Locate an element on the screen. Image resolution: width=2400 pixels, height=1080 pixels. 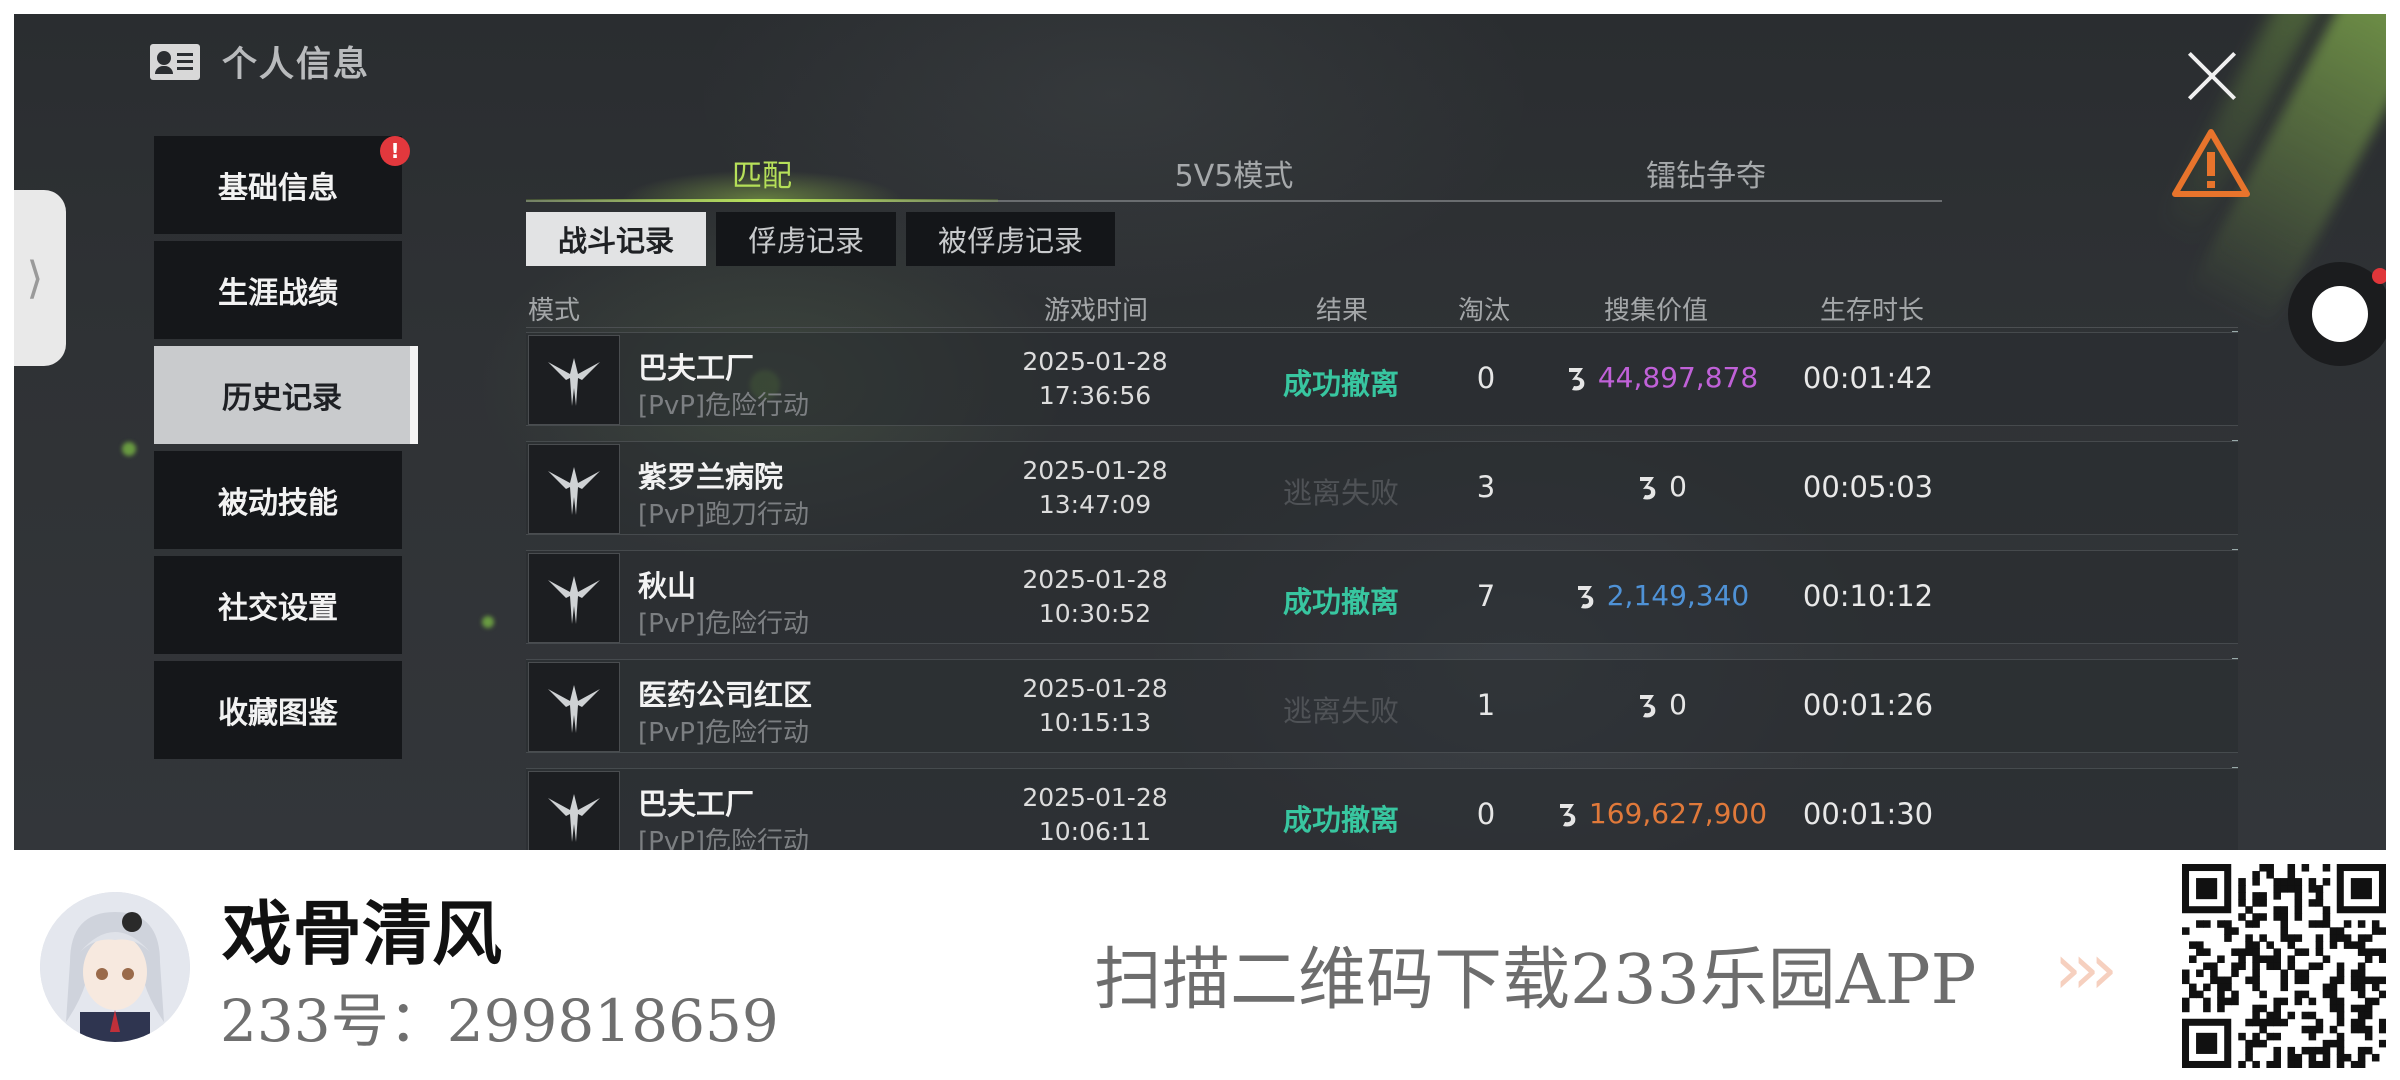
column-header-mode: 模式 is located at coordinates (554, 311).